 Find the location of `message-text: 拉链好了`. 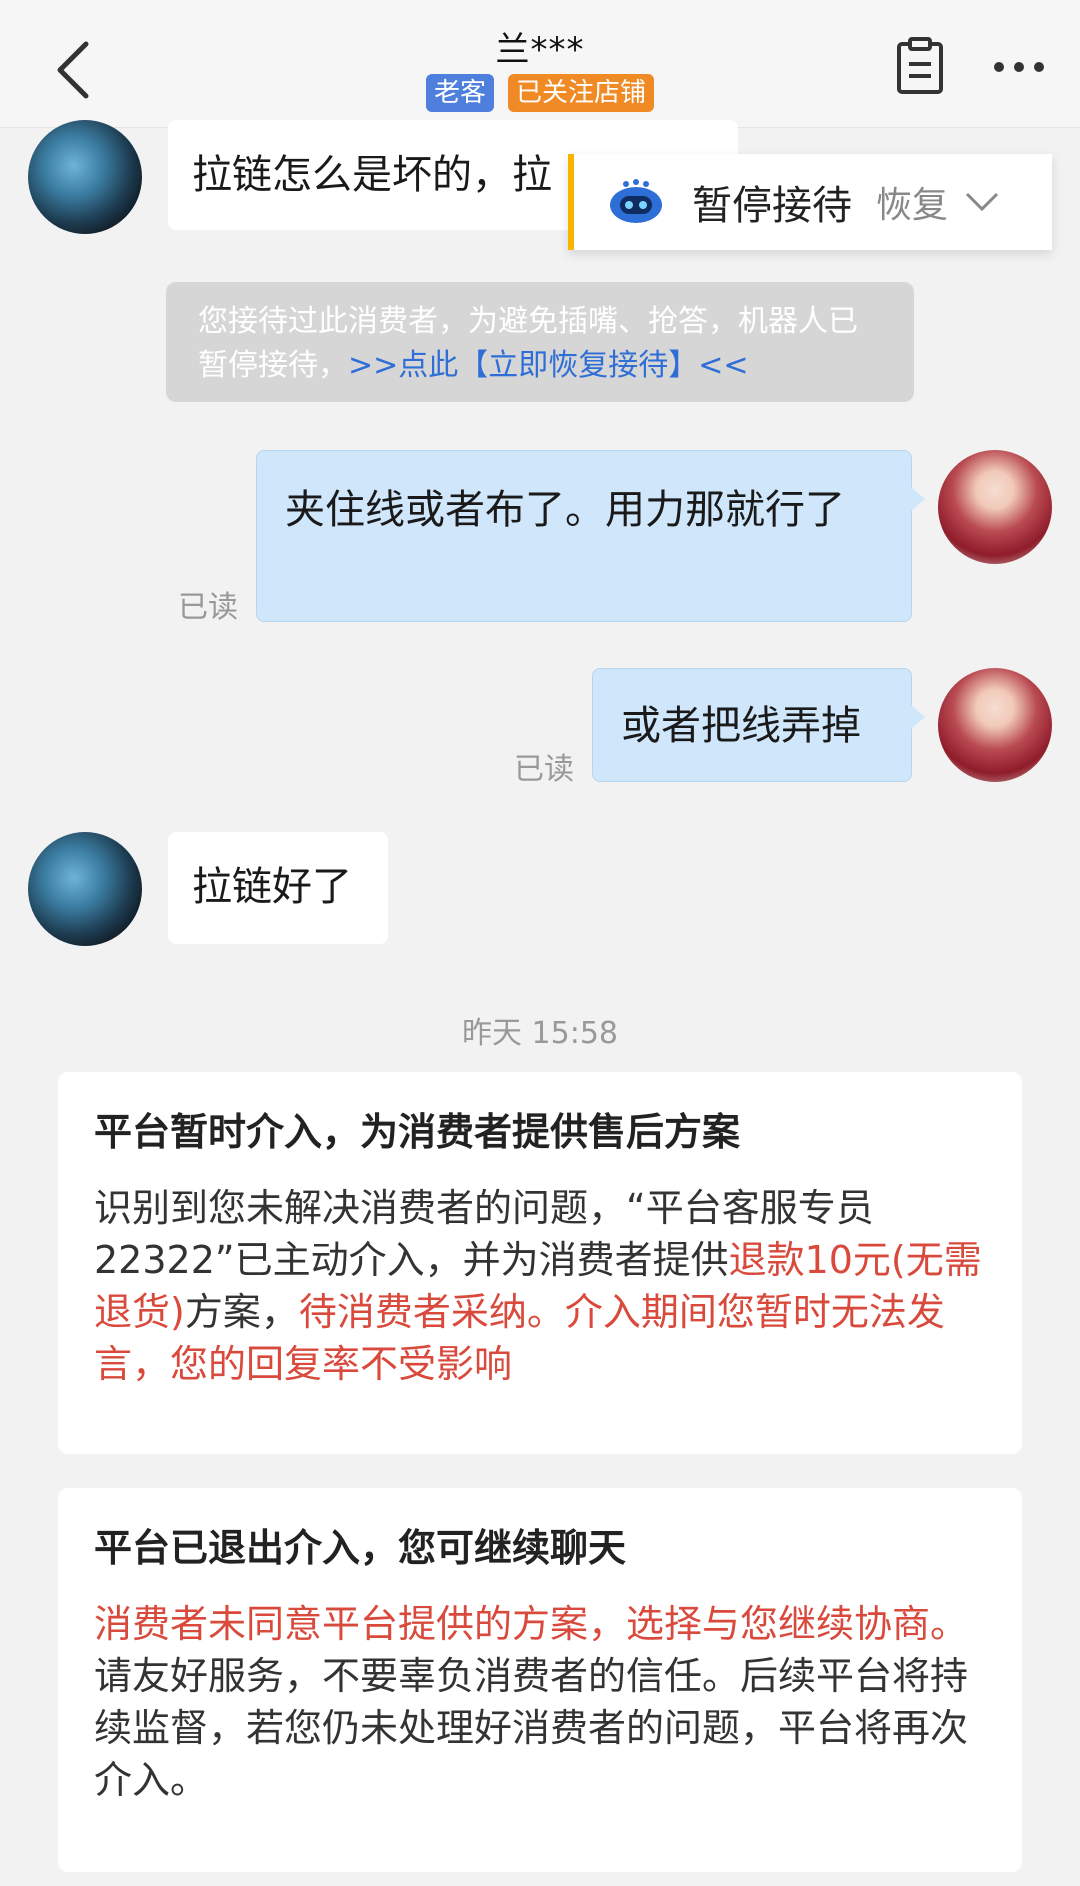

message-text: 拉链好了 is located at coordinates (272, 887).